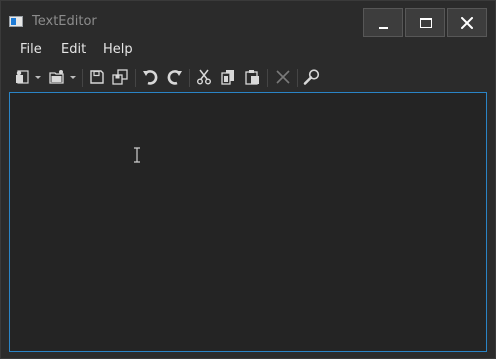 The width and height of the screenshot is (496, 359). Describe the element at coordinates (73, 77) in the screenshot. I see `open-dropdown-arrow` at that location.